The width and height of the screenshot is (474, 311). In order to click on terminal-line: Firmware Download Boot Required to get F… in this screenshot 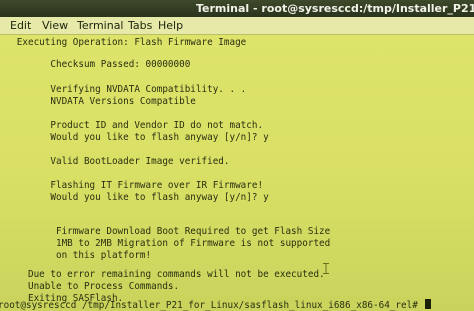, I will do `click(165, 231)`.